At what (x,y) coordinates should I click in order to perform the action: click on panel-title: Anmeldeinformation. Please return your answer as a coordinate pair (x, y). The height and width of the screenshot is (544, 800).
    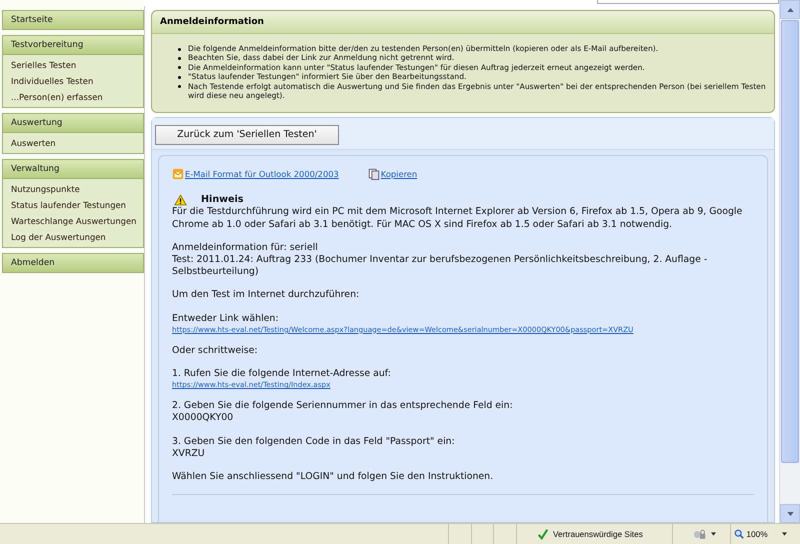
    Looking at the image, I should click on (463, 22).